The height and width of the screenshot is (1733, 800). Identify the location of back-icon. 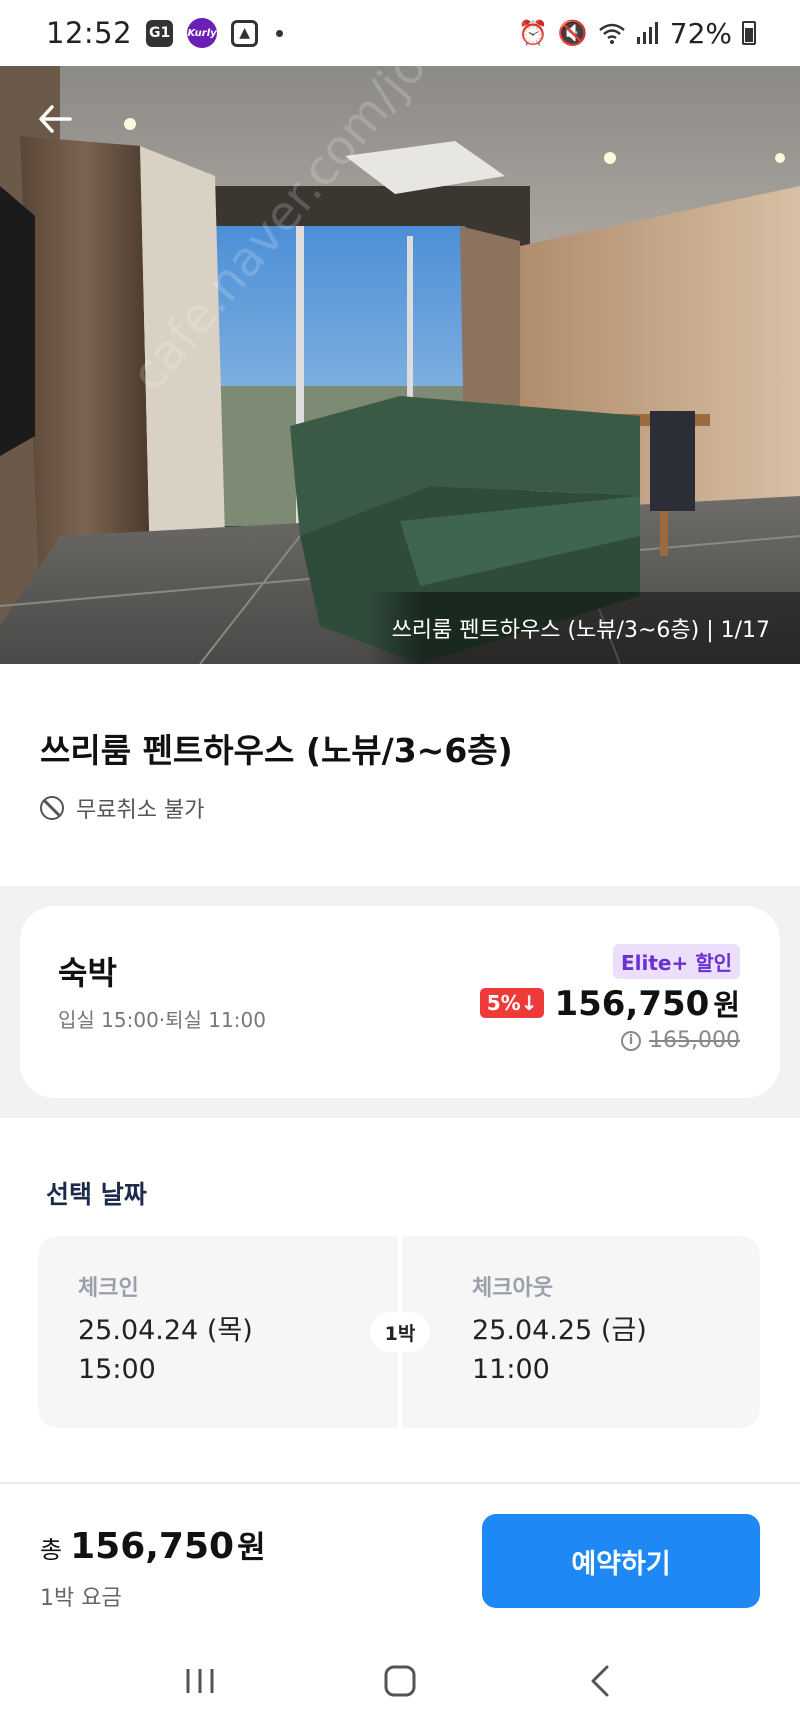
(600, 1680).